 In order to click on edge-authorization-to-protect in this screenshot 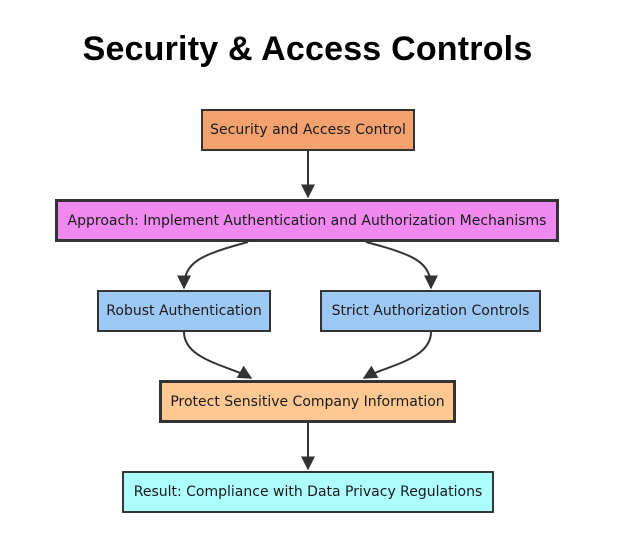, I will do `click(397, 355)`.